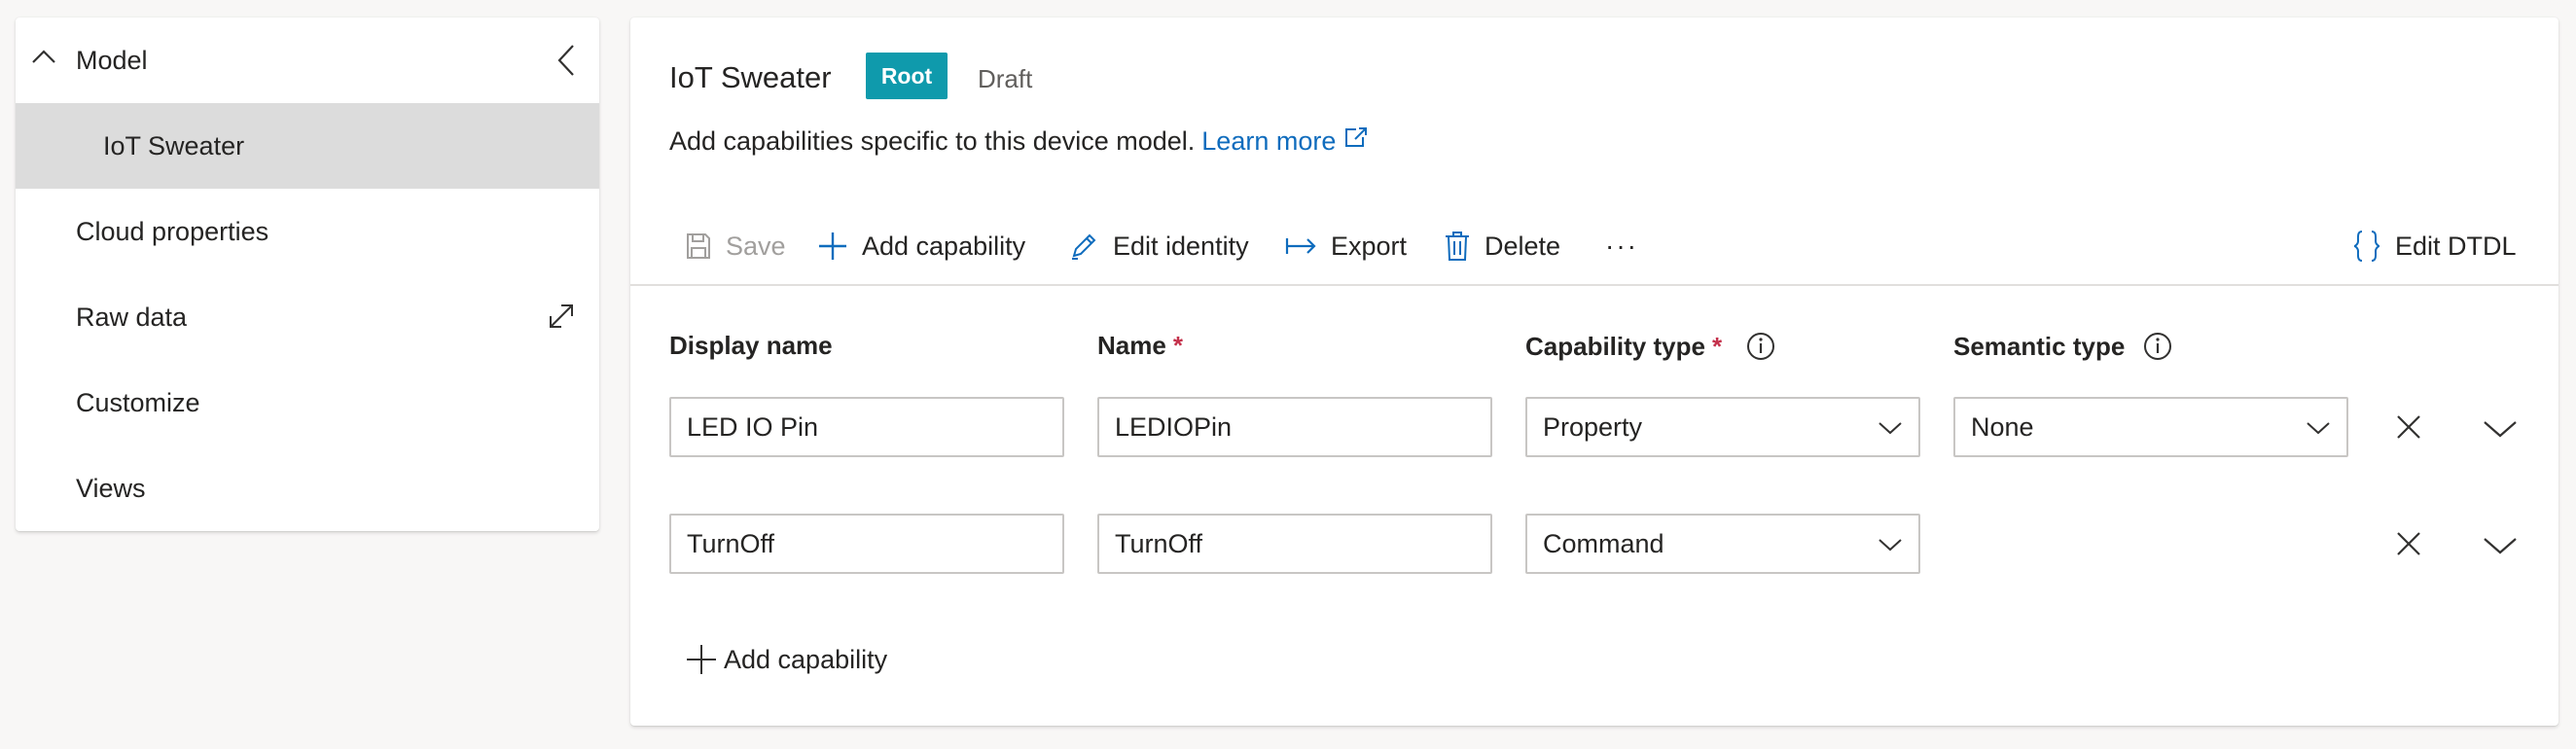 This screenshot has width=2576, height=749. I want to click on name-input: TurnOff, so click(1294, 544).